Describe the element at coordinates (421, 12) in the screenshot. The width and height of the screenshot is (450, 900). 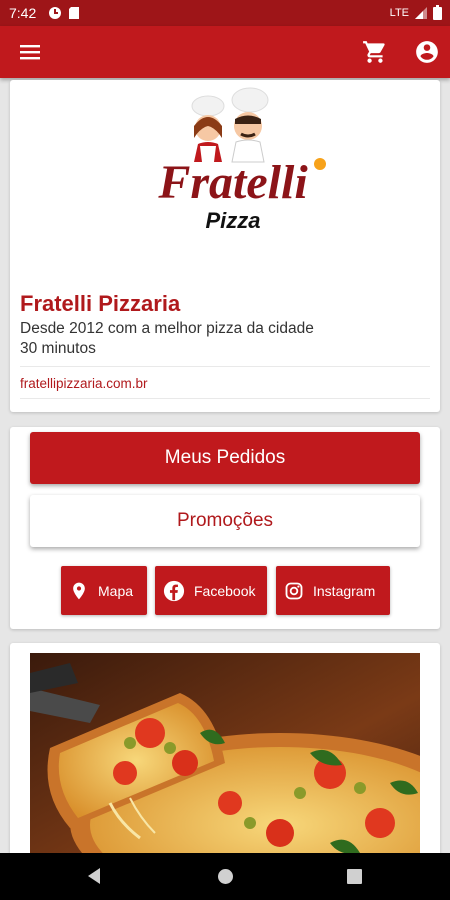
I see `signal-icon` at that location.